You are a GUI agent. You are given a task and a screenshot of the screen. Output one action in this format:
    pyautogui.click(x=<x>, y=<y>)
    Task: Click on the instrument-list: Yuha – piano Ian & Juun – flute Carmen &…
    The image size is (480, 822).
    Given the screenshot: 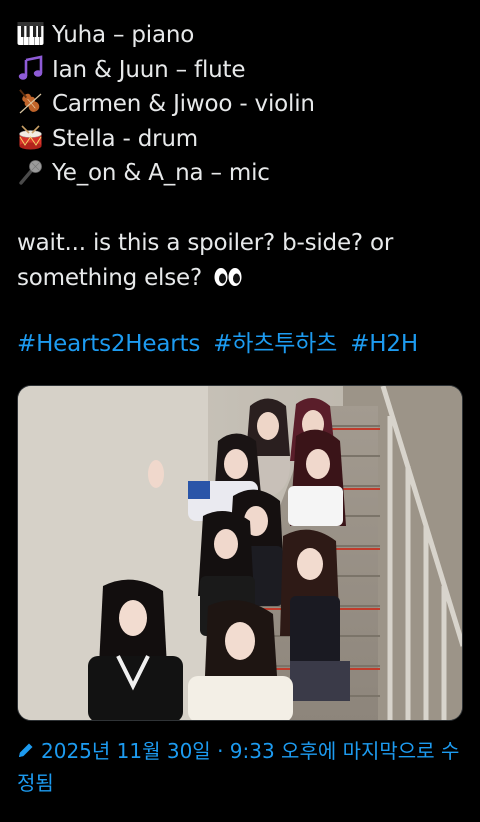 What is the action you would take?
    pyautogui.click(x=166, y=104)
    